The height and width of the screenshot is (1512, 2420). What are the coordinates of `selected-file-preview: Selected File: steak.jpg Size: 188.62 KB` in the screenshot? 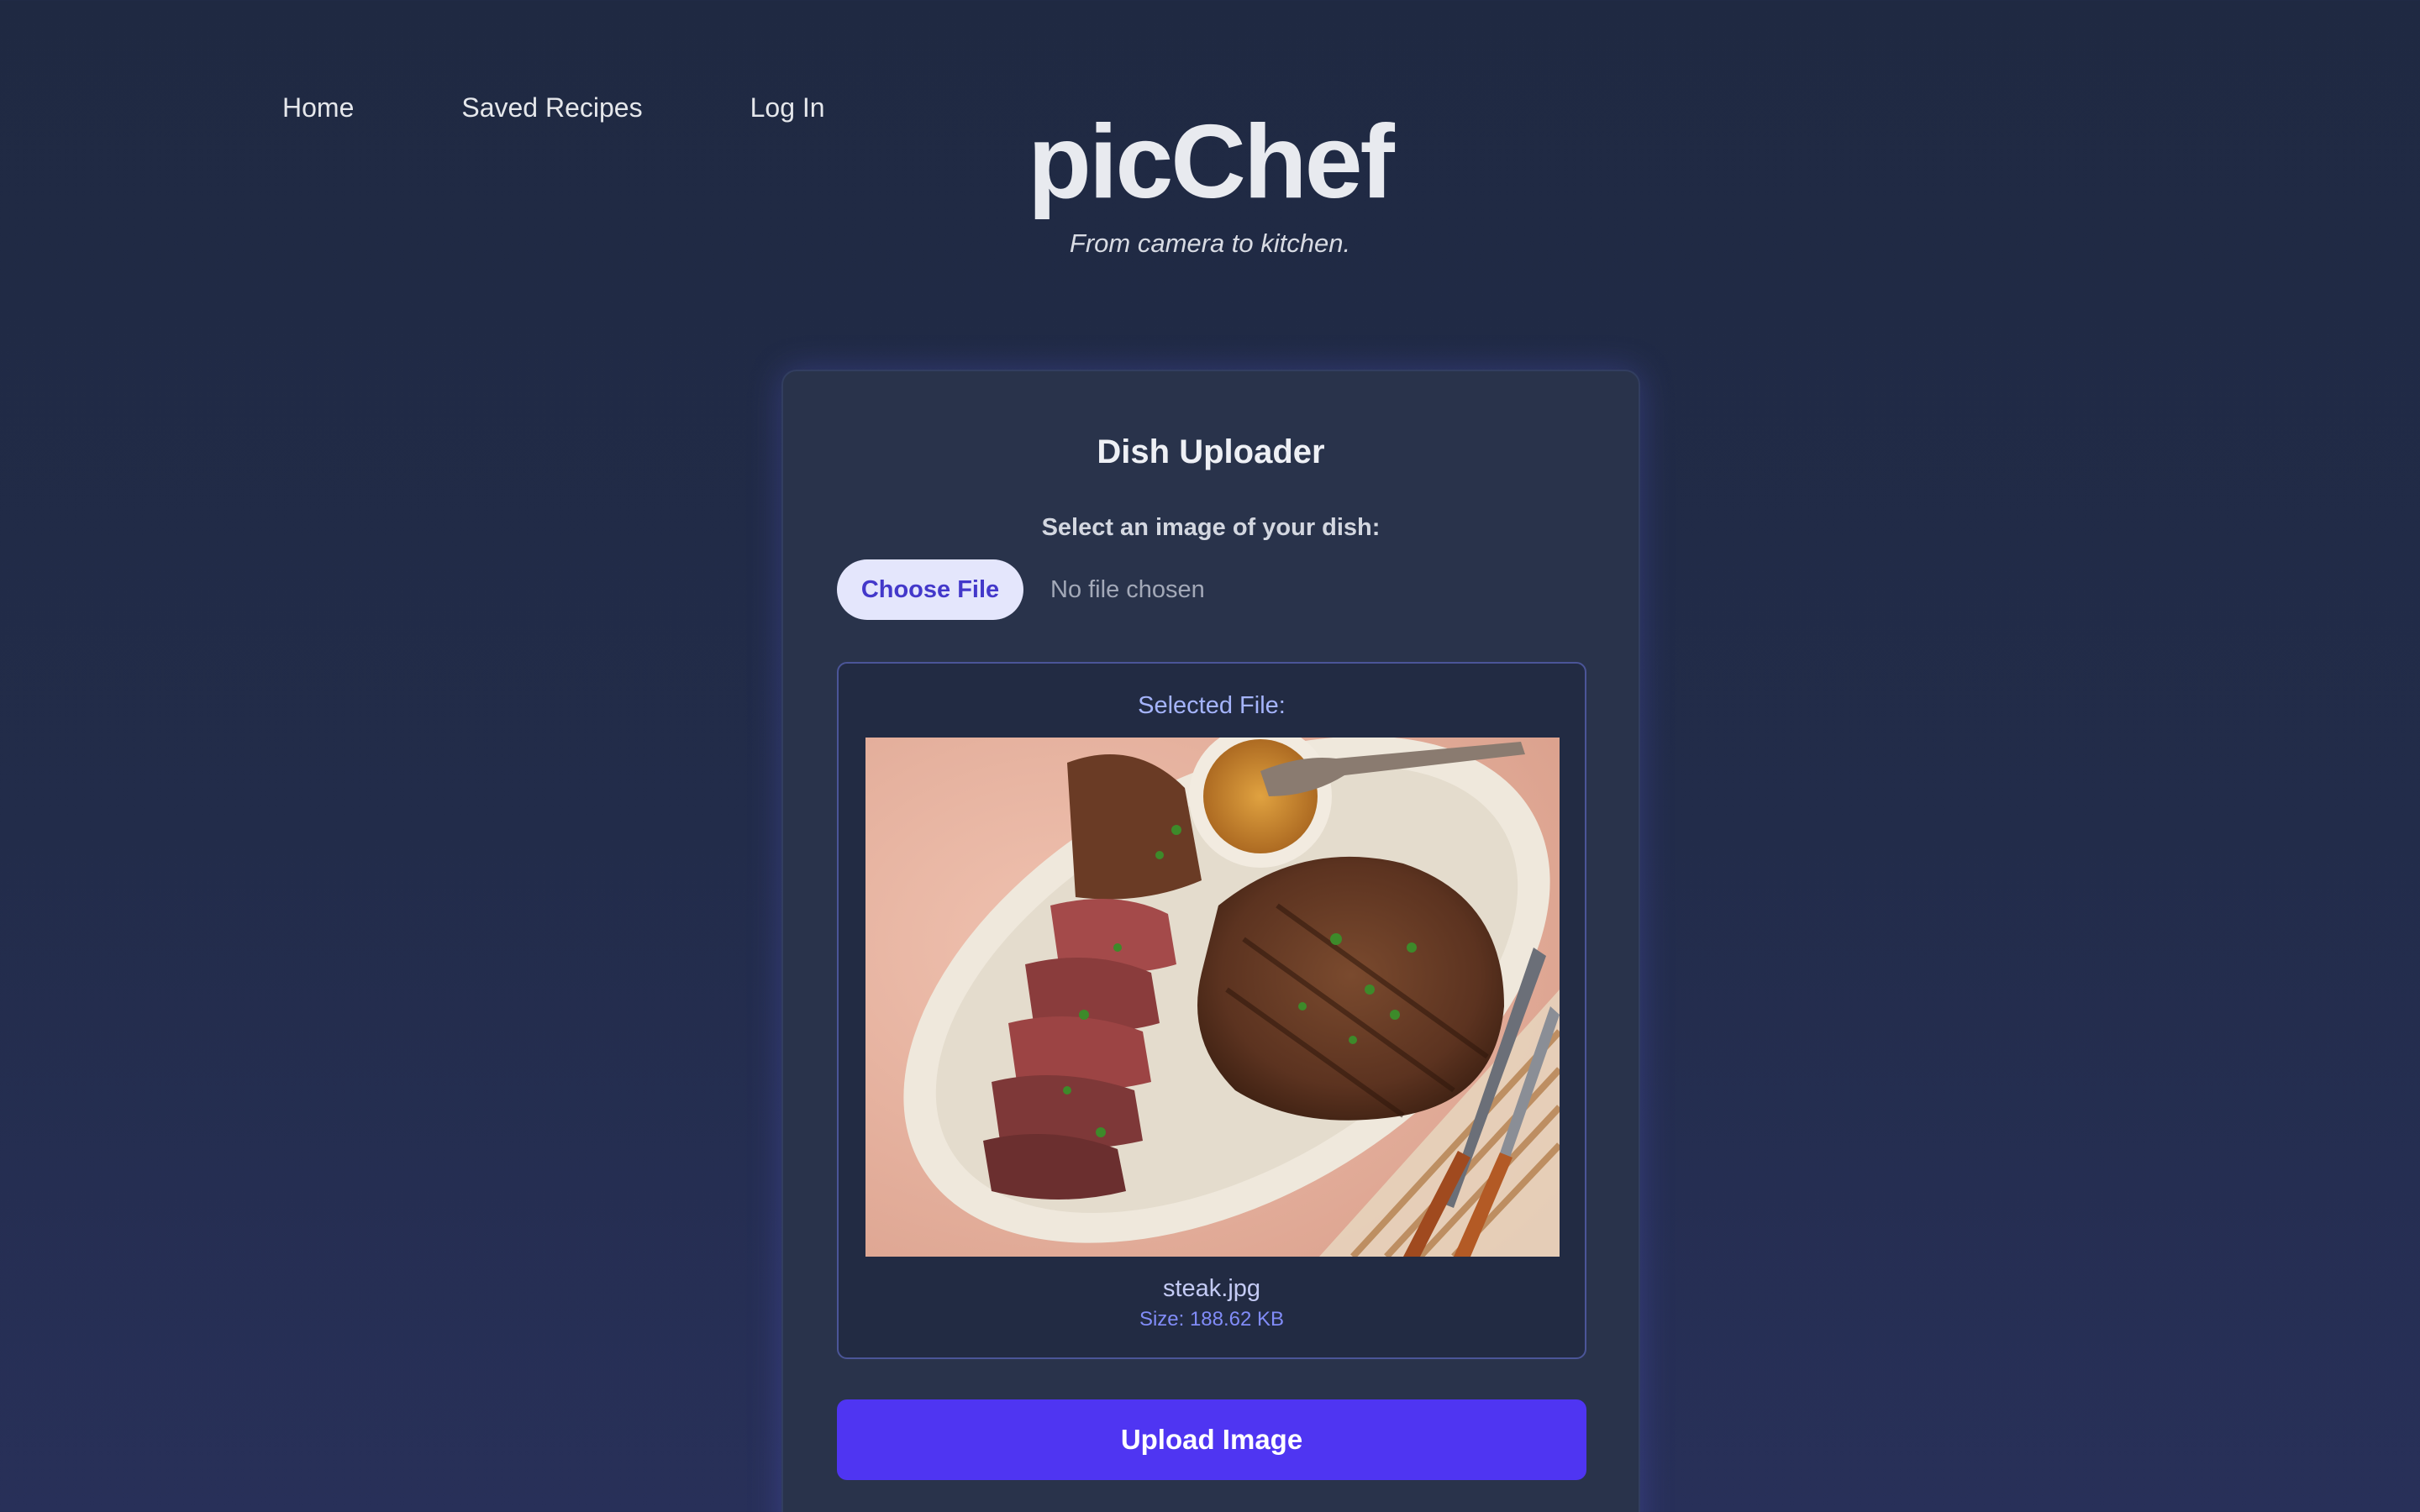 It's located at (1211, 1010).